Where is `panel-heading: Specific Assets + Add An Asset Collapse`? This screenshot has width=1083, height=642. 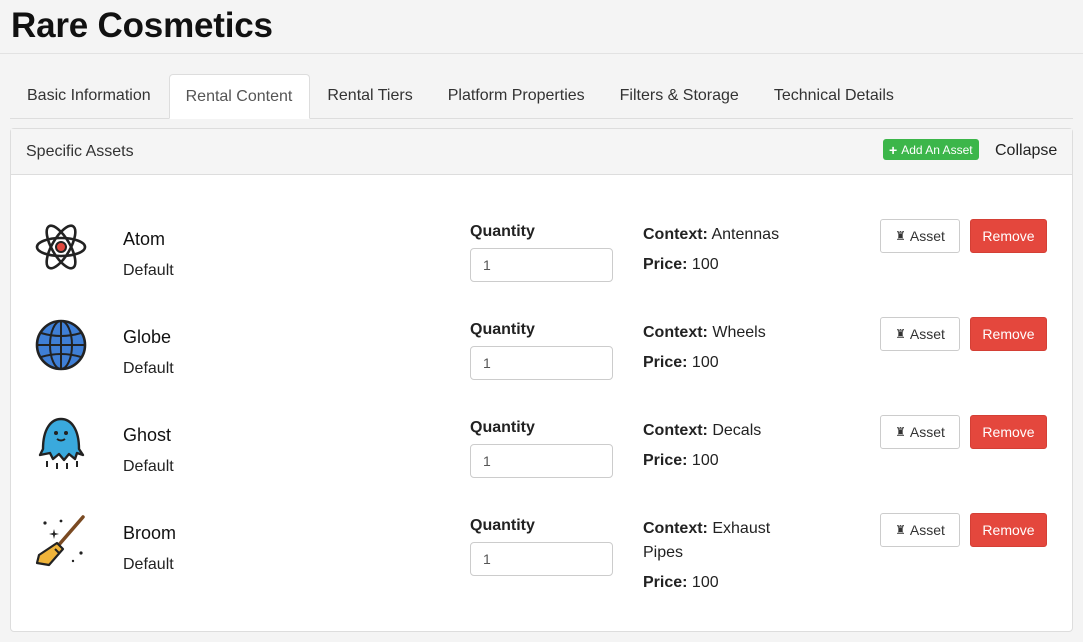
panel-heading: Specific Assets + Add An Asset Collapse is located at coordinates (541, 152).